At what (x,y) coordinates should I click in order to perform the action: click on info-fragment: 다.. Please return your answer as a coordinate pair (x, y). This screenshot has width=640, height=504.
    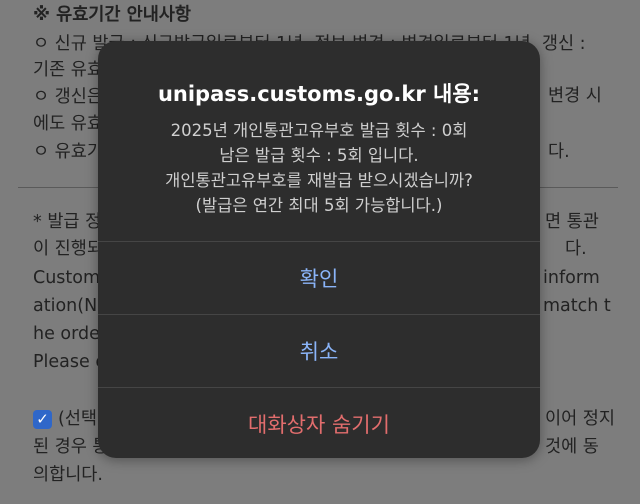
    Looking at the image, I should click on (576, 249).